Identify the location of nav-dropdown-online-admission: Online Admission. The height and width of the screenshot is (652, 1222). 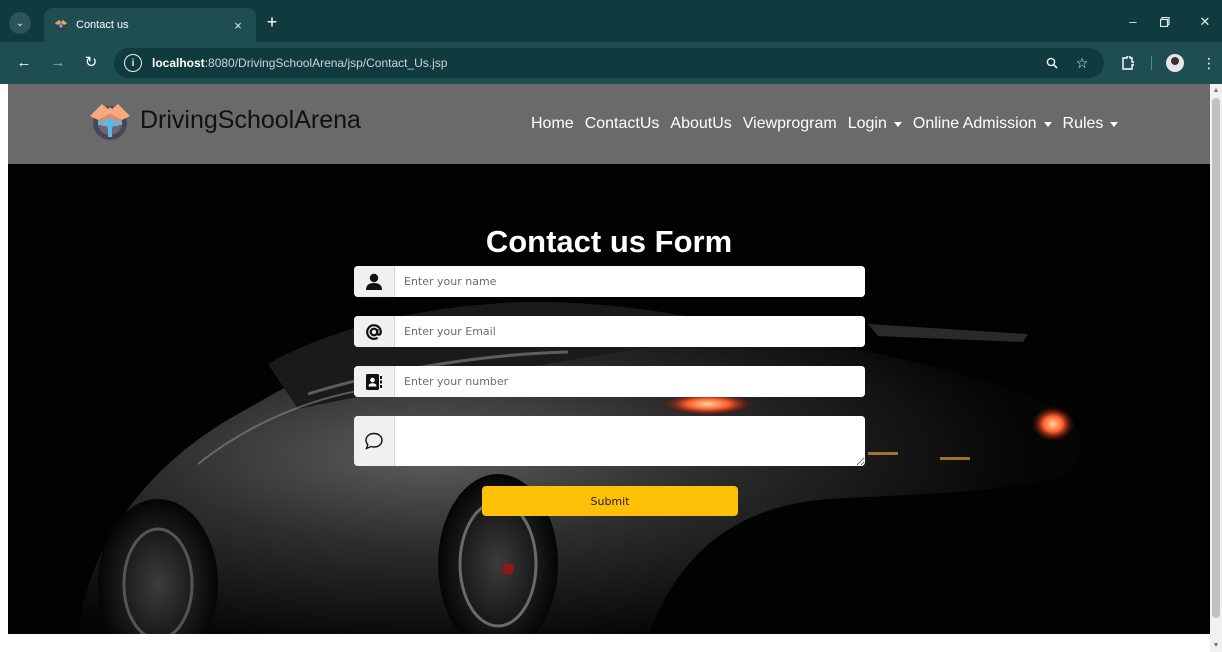
(982, 124).